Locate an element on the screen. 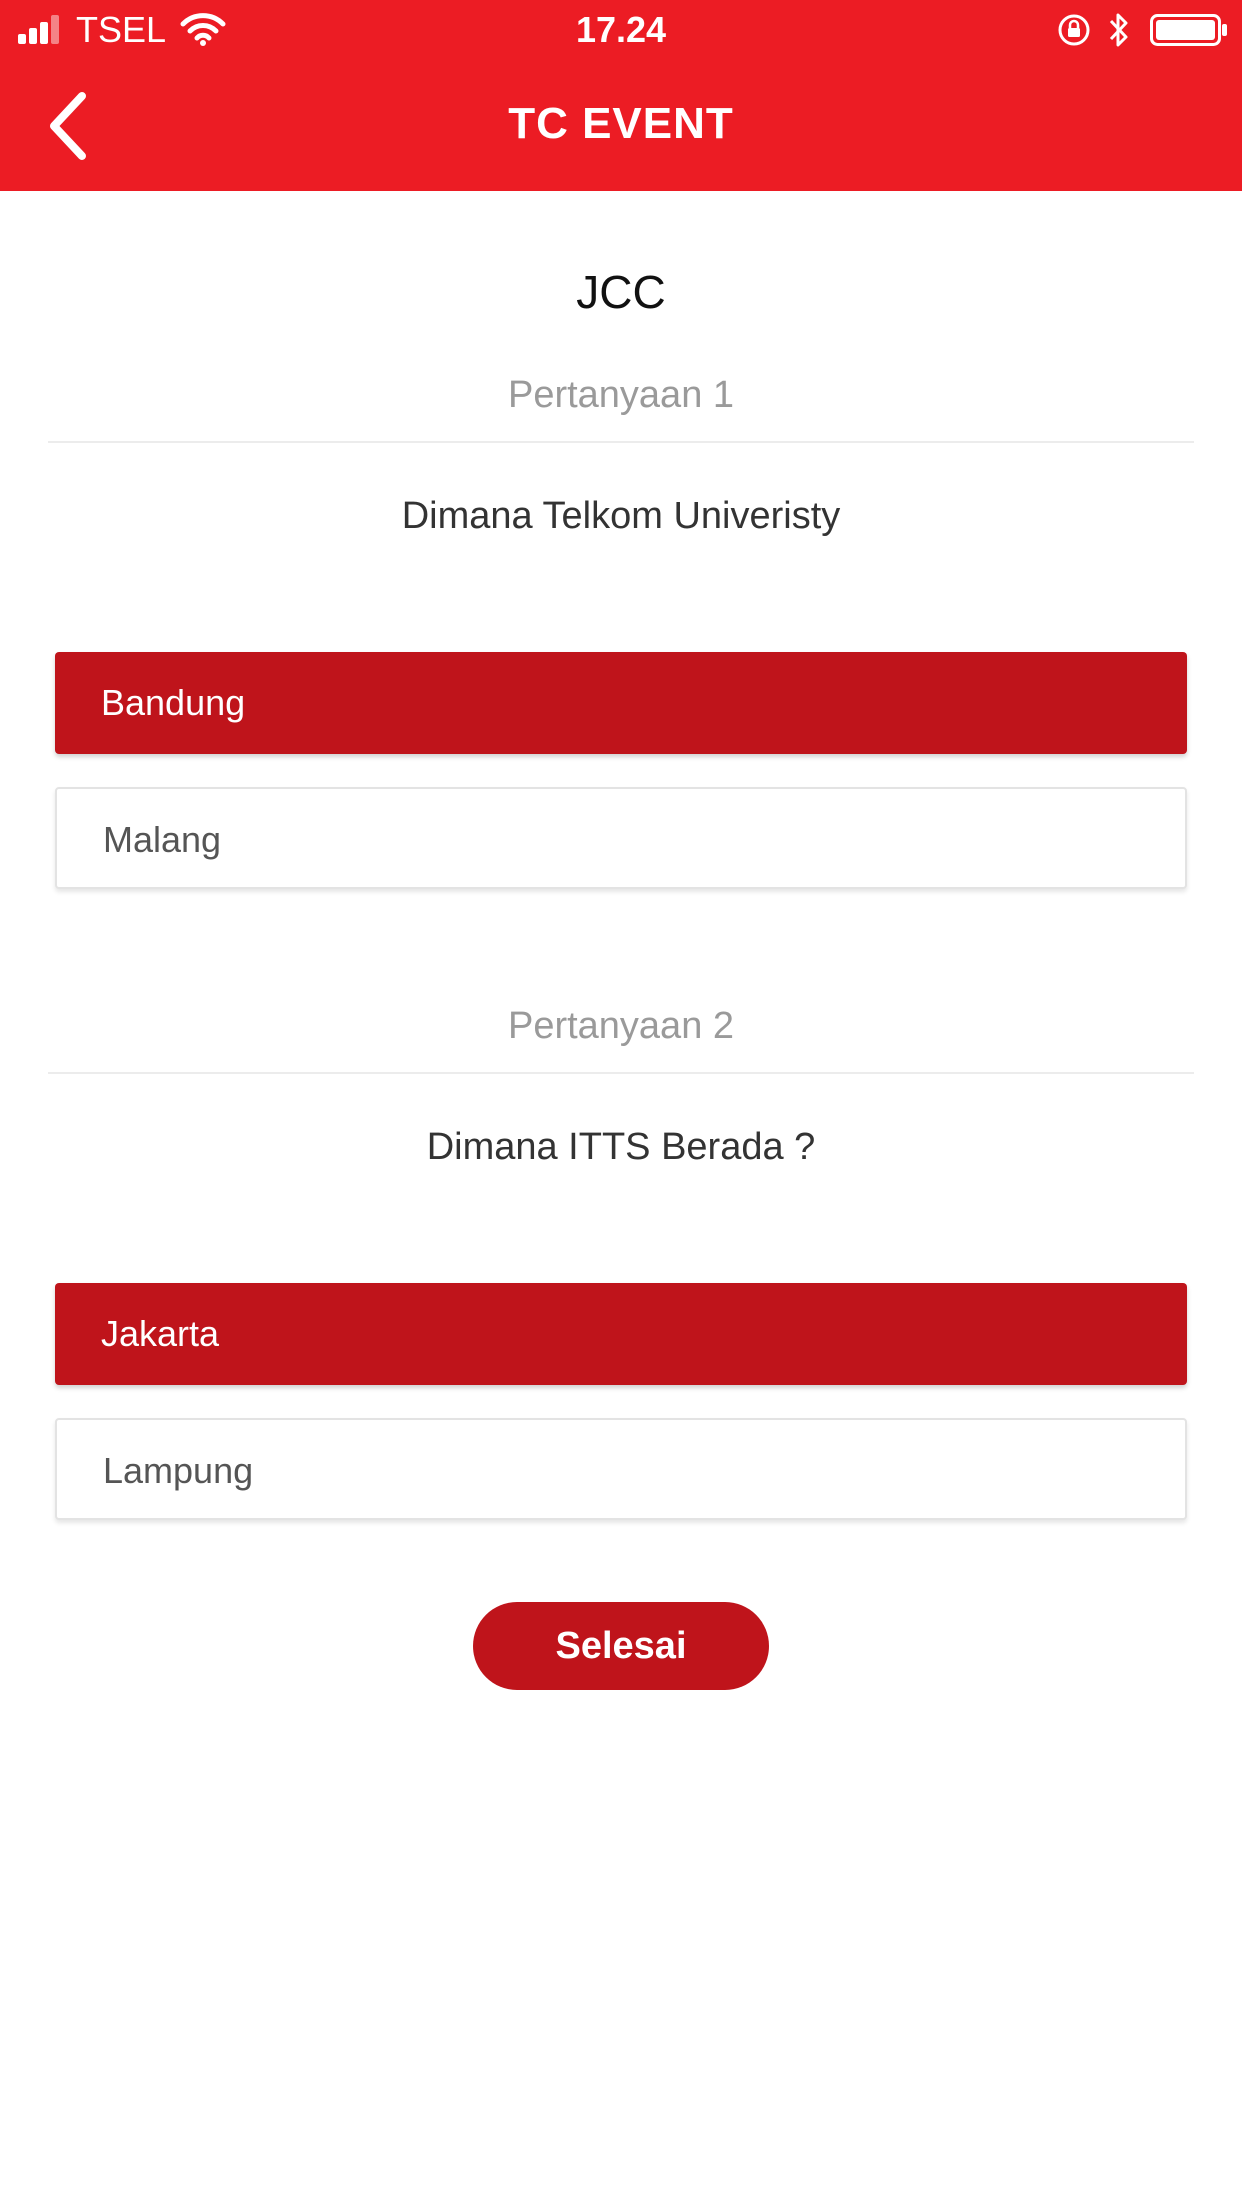 This screenshot has height=2208, width=1242. status-time: 17.24 is located at coordinates (621, 29).